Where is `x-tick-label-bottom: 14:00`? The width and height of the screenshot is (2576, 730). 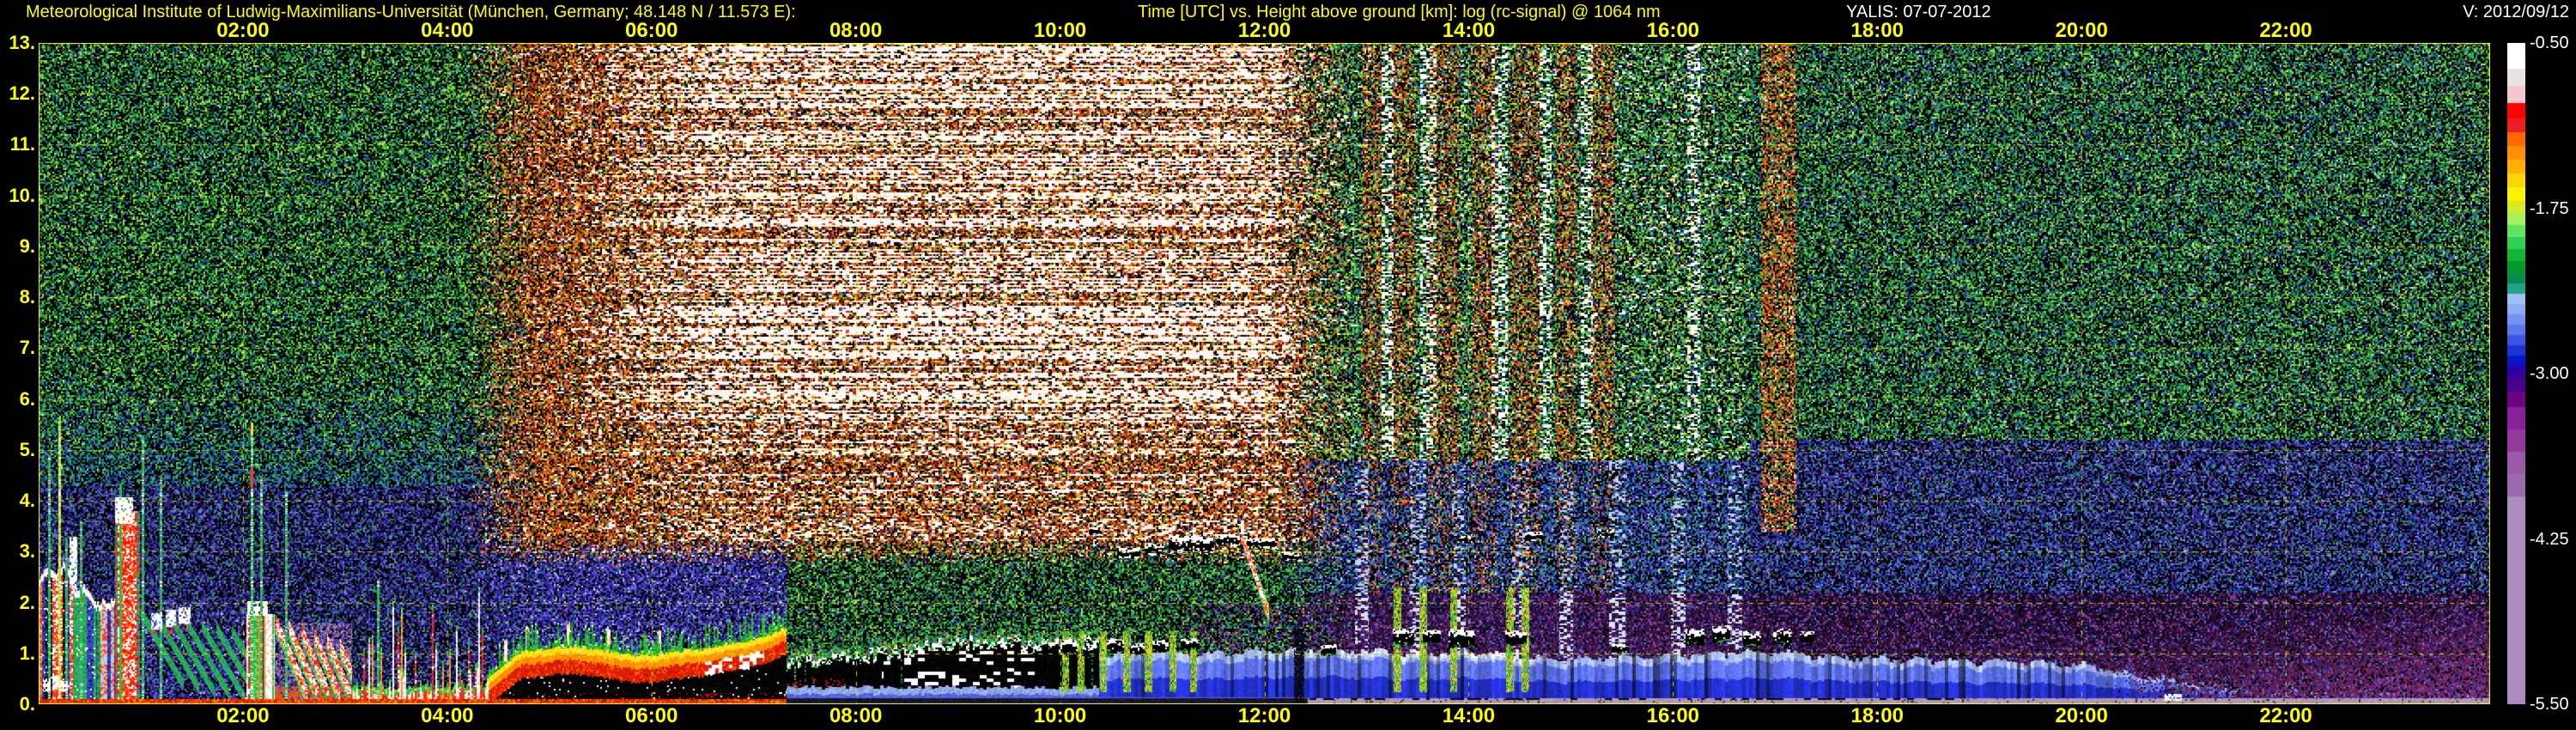 x-tick-label-bottom: 14:00 is located at coordinates (1469, 715).